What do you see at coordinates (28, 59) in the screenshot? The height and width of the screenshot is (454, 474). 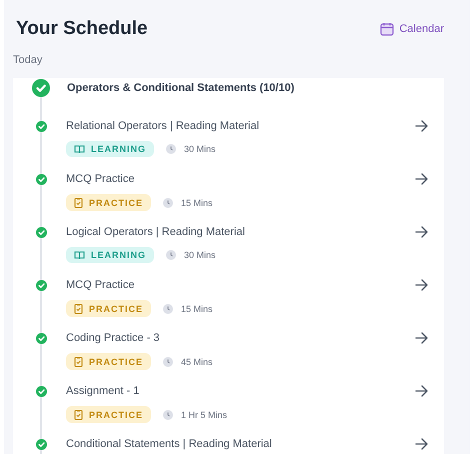 I see `day-label: Today` at bounding box center [28, 59].